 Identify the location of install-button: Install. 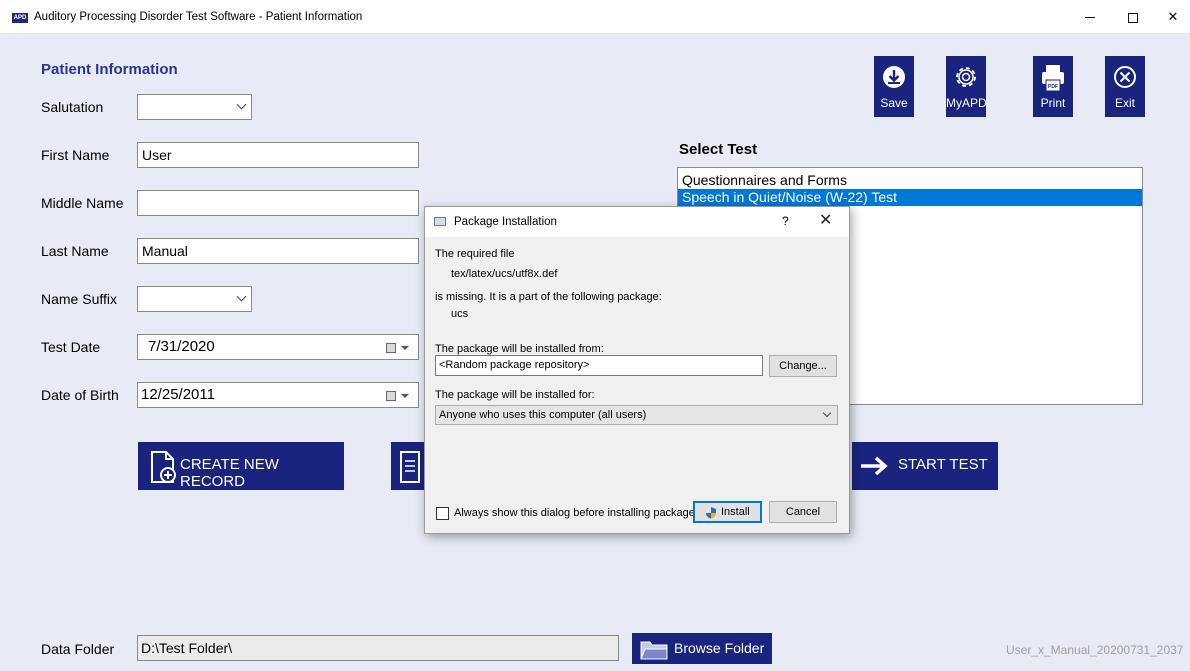
(727, 512).